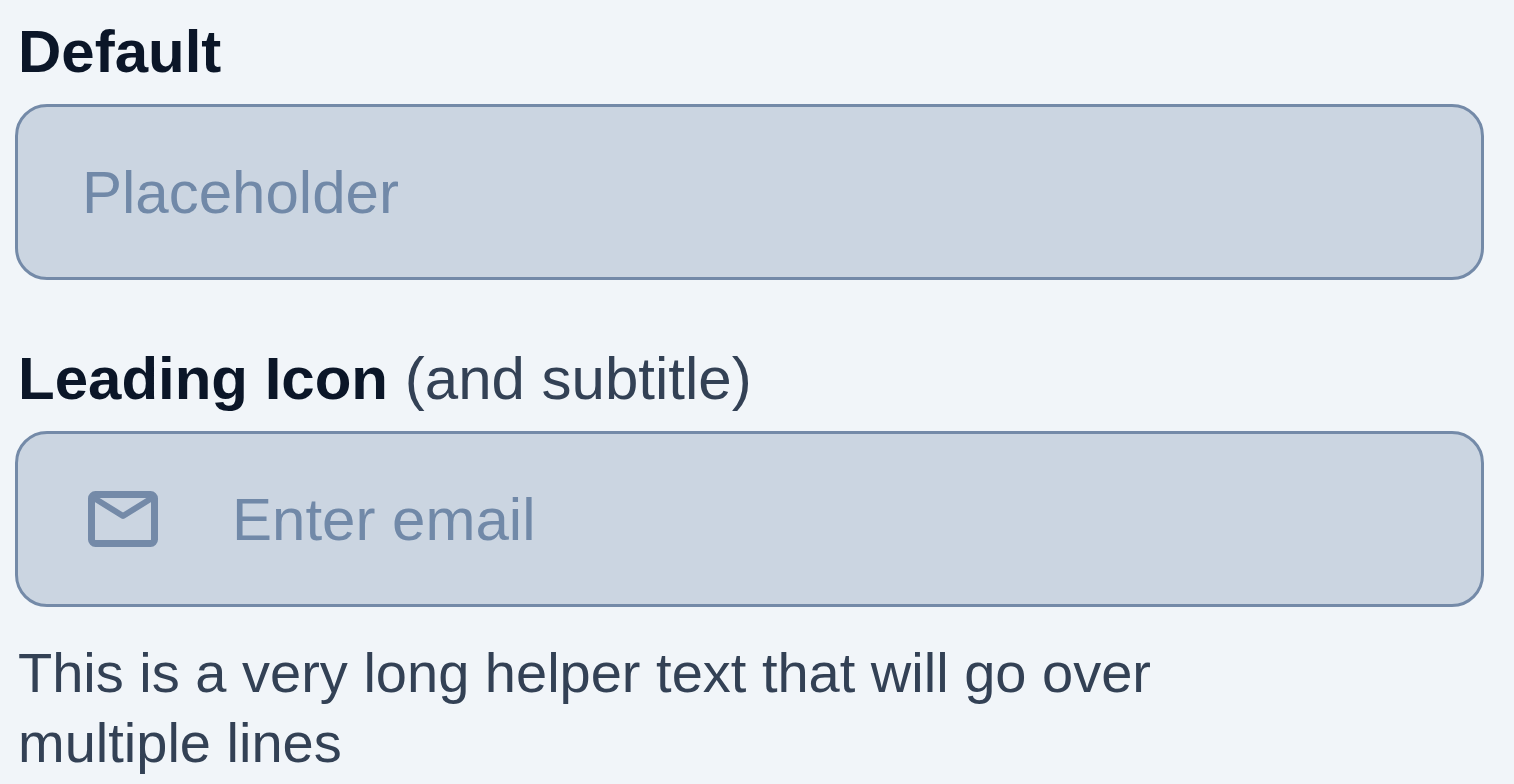  What do you see at coordinates (585, 708) in the screenshot?
I see `helper-text: This is a very long helper text that will go over multiple lines` at bounding box center [585, 708].